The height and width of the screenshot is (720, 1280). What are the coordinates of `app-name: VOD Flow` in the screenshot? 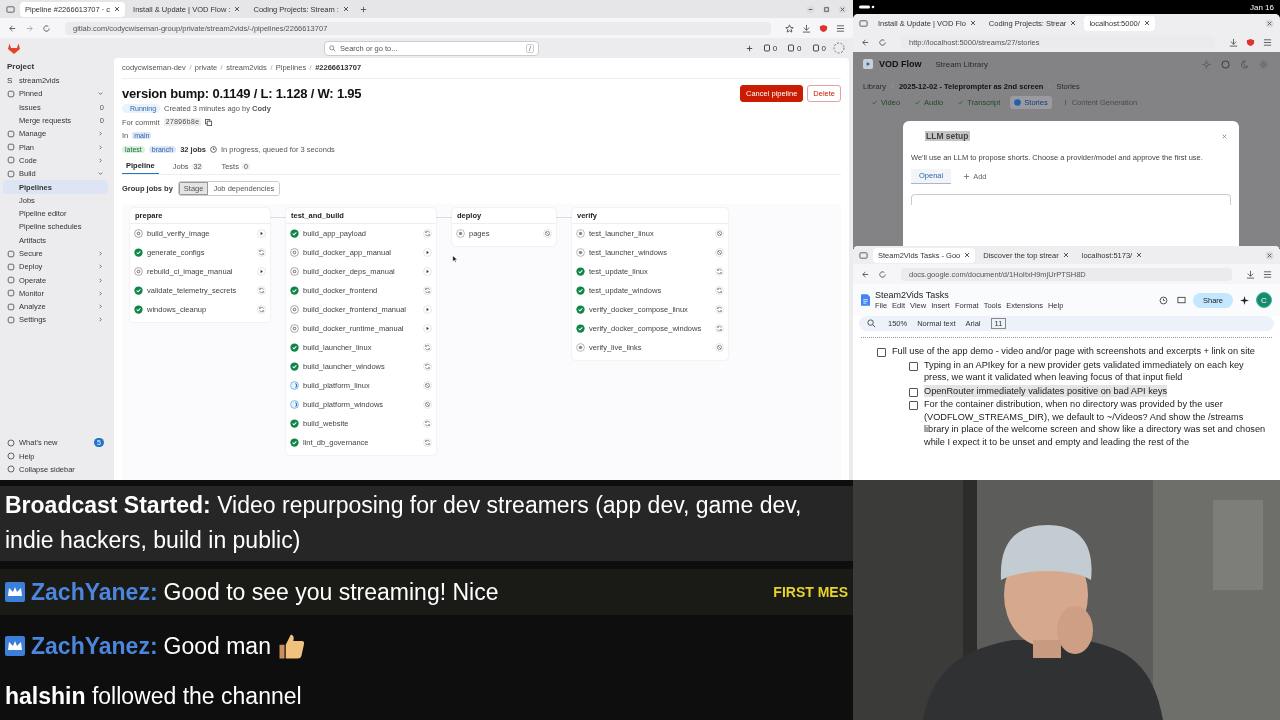 It's located at (900, 64).